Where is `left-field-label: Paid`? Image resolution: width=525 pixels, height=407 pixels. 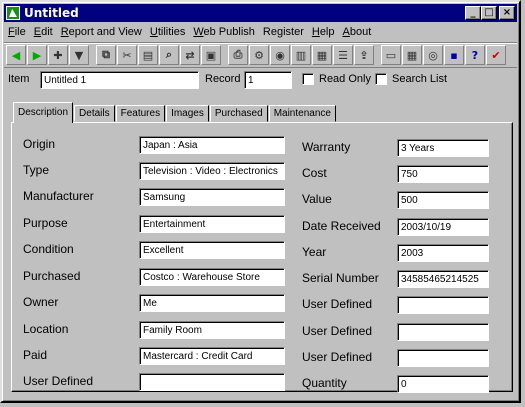 left-field-label: Paid is located at coordinates (35, 355).